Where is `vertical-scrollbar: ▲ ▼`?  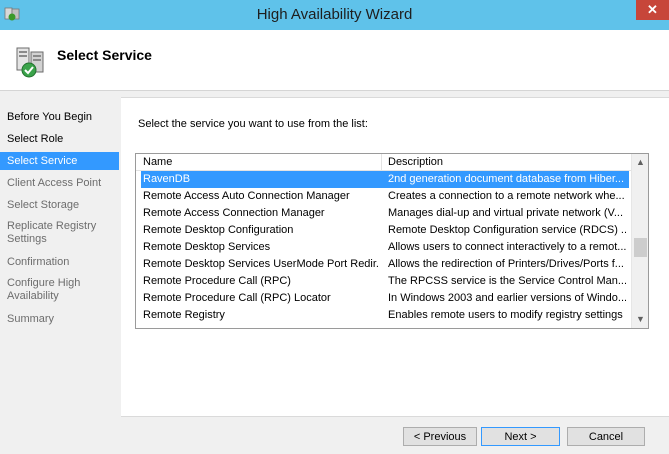
vertical-scrollbar: ▲ ▼ is located at coordinates (639, 241).